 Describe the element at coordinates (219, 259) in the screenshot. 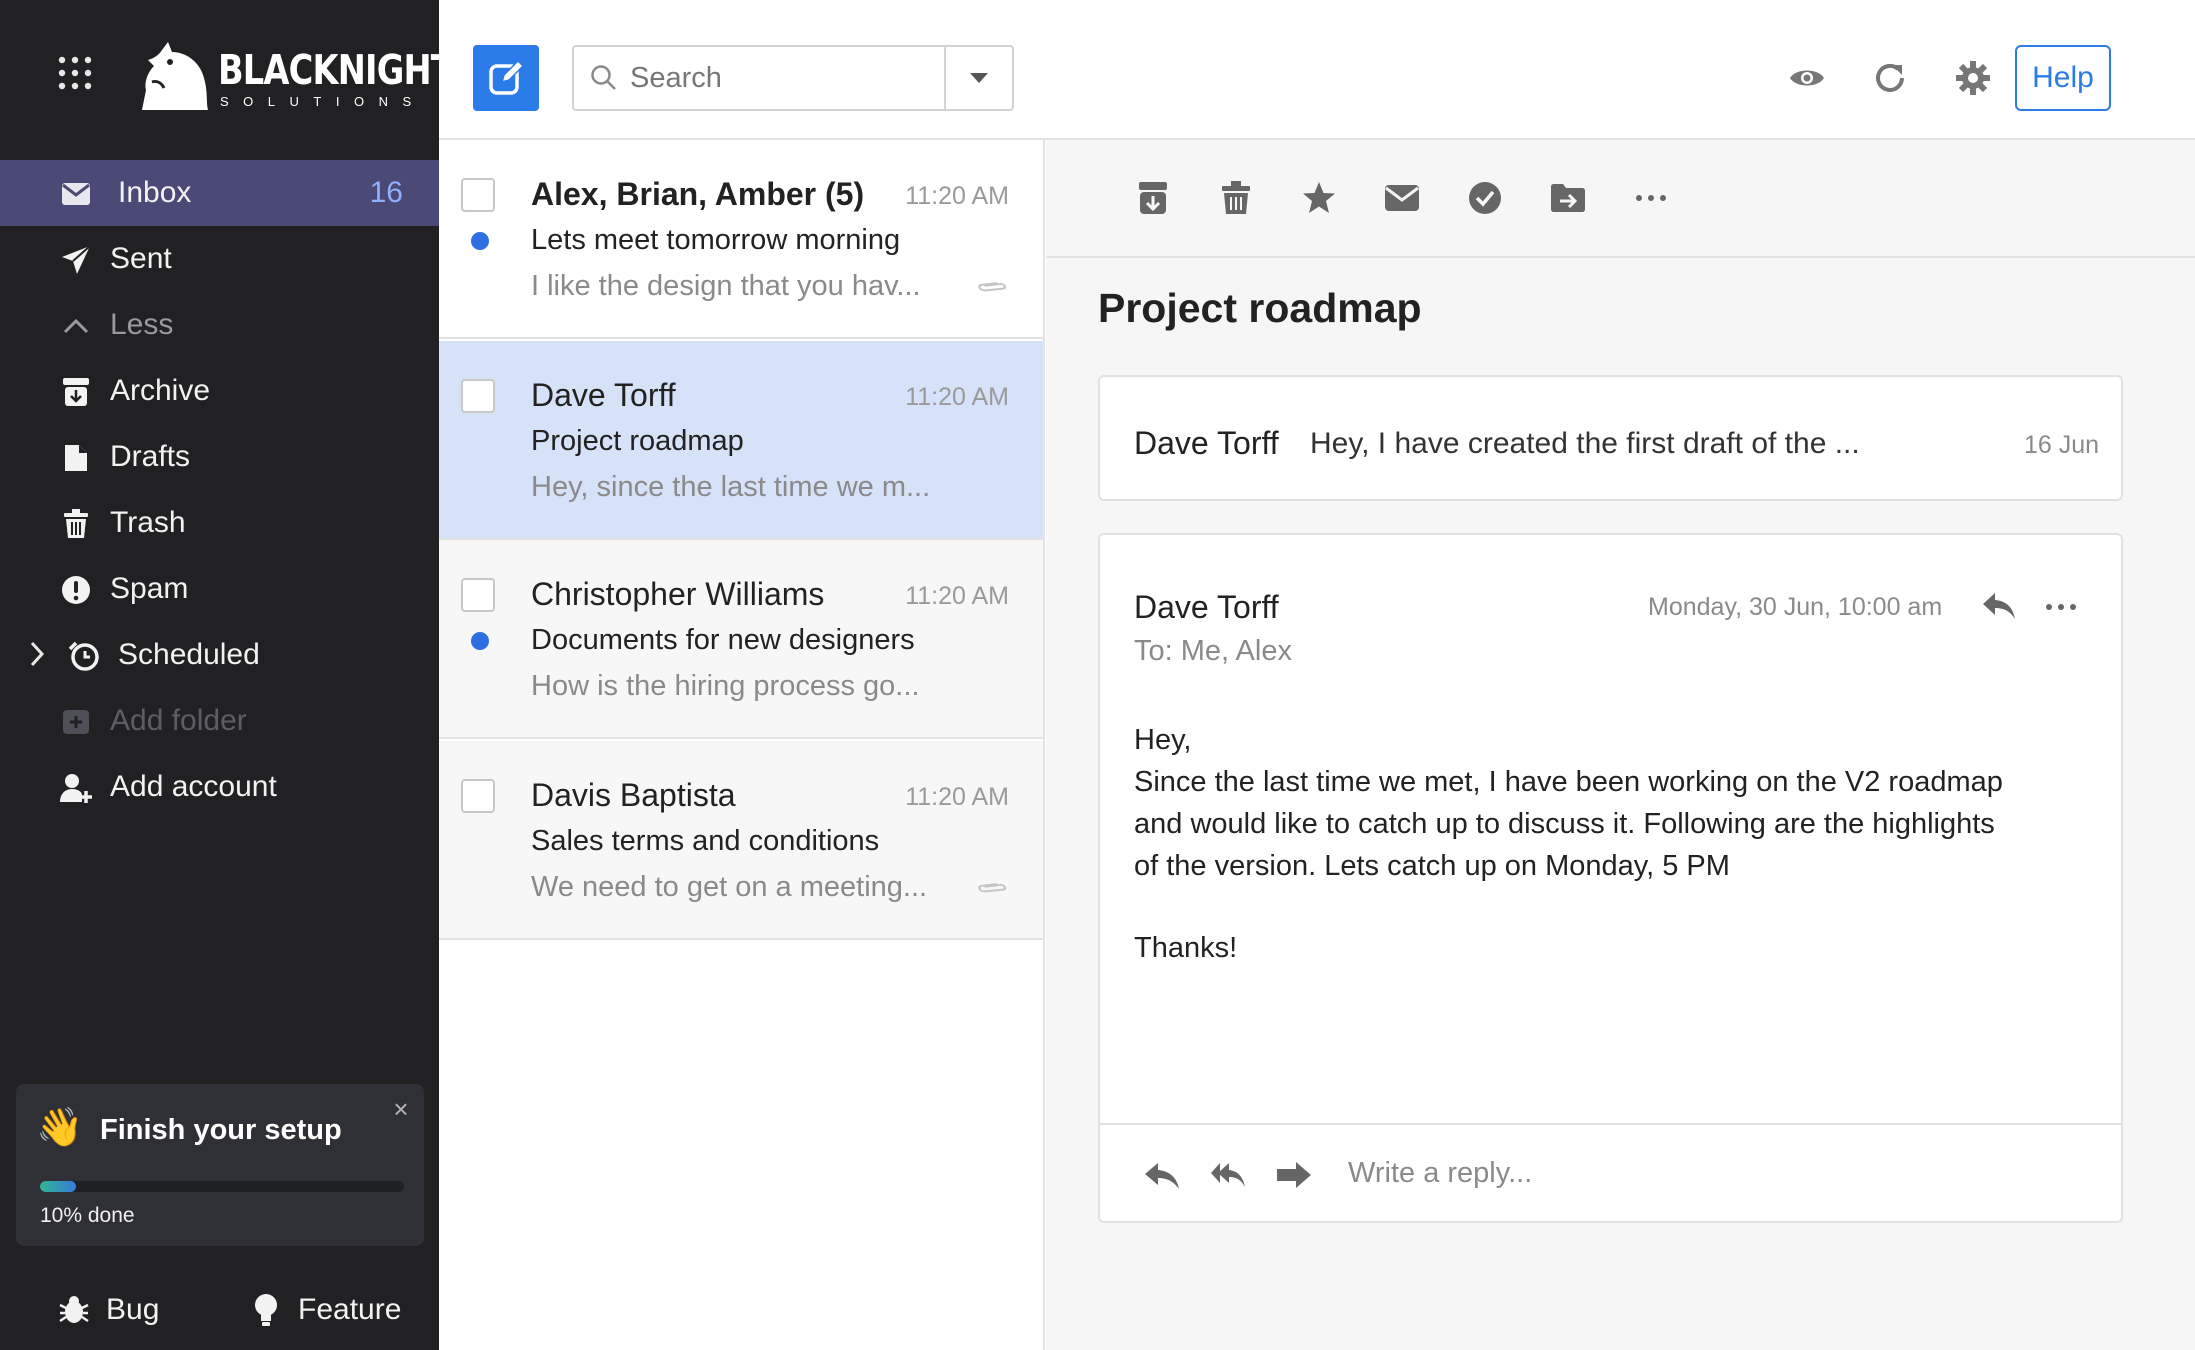

I see `sidebar-item-sent: Sent` at that location.